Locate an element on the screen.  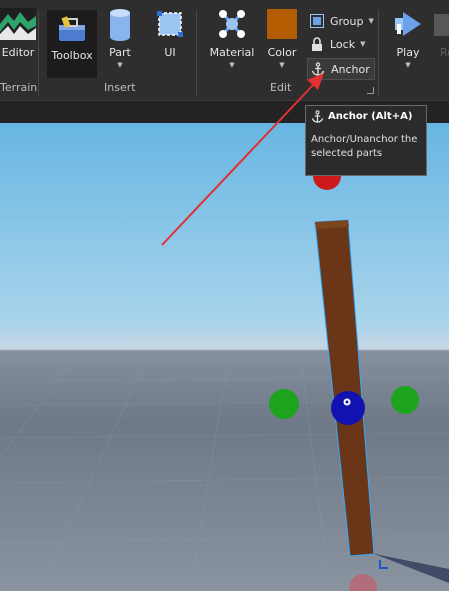
group-label-insert: Insert is located at coordinates (120, 87).